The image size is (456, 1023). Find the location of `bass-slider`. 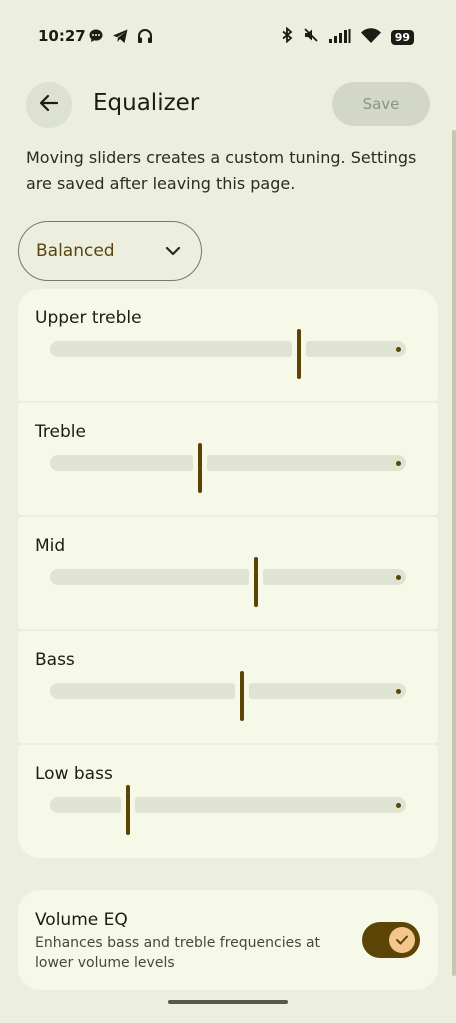

bass-slider is located at coordinates (228, 696).